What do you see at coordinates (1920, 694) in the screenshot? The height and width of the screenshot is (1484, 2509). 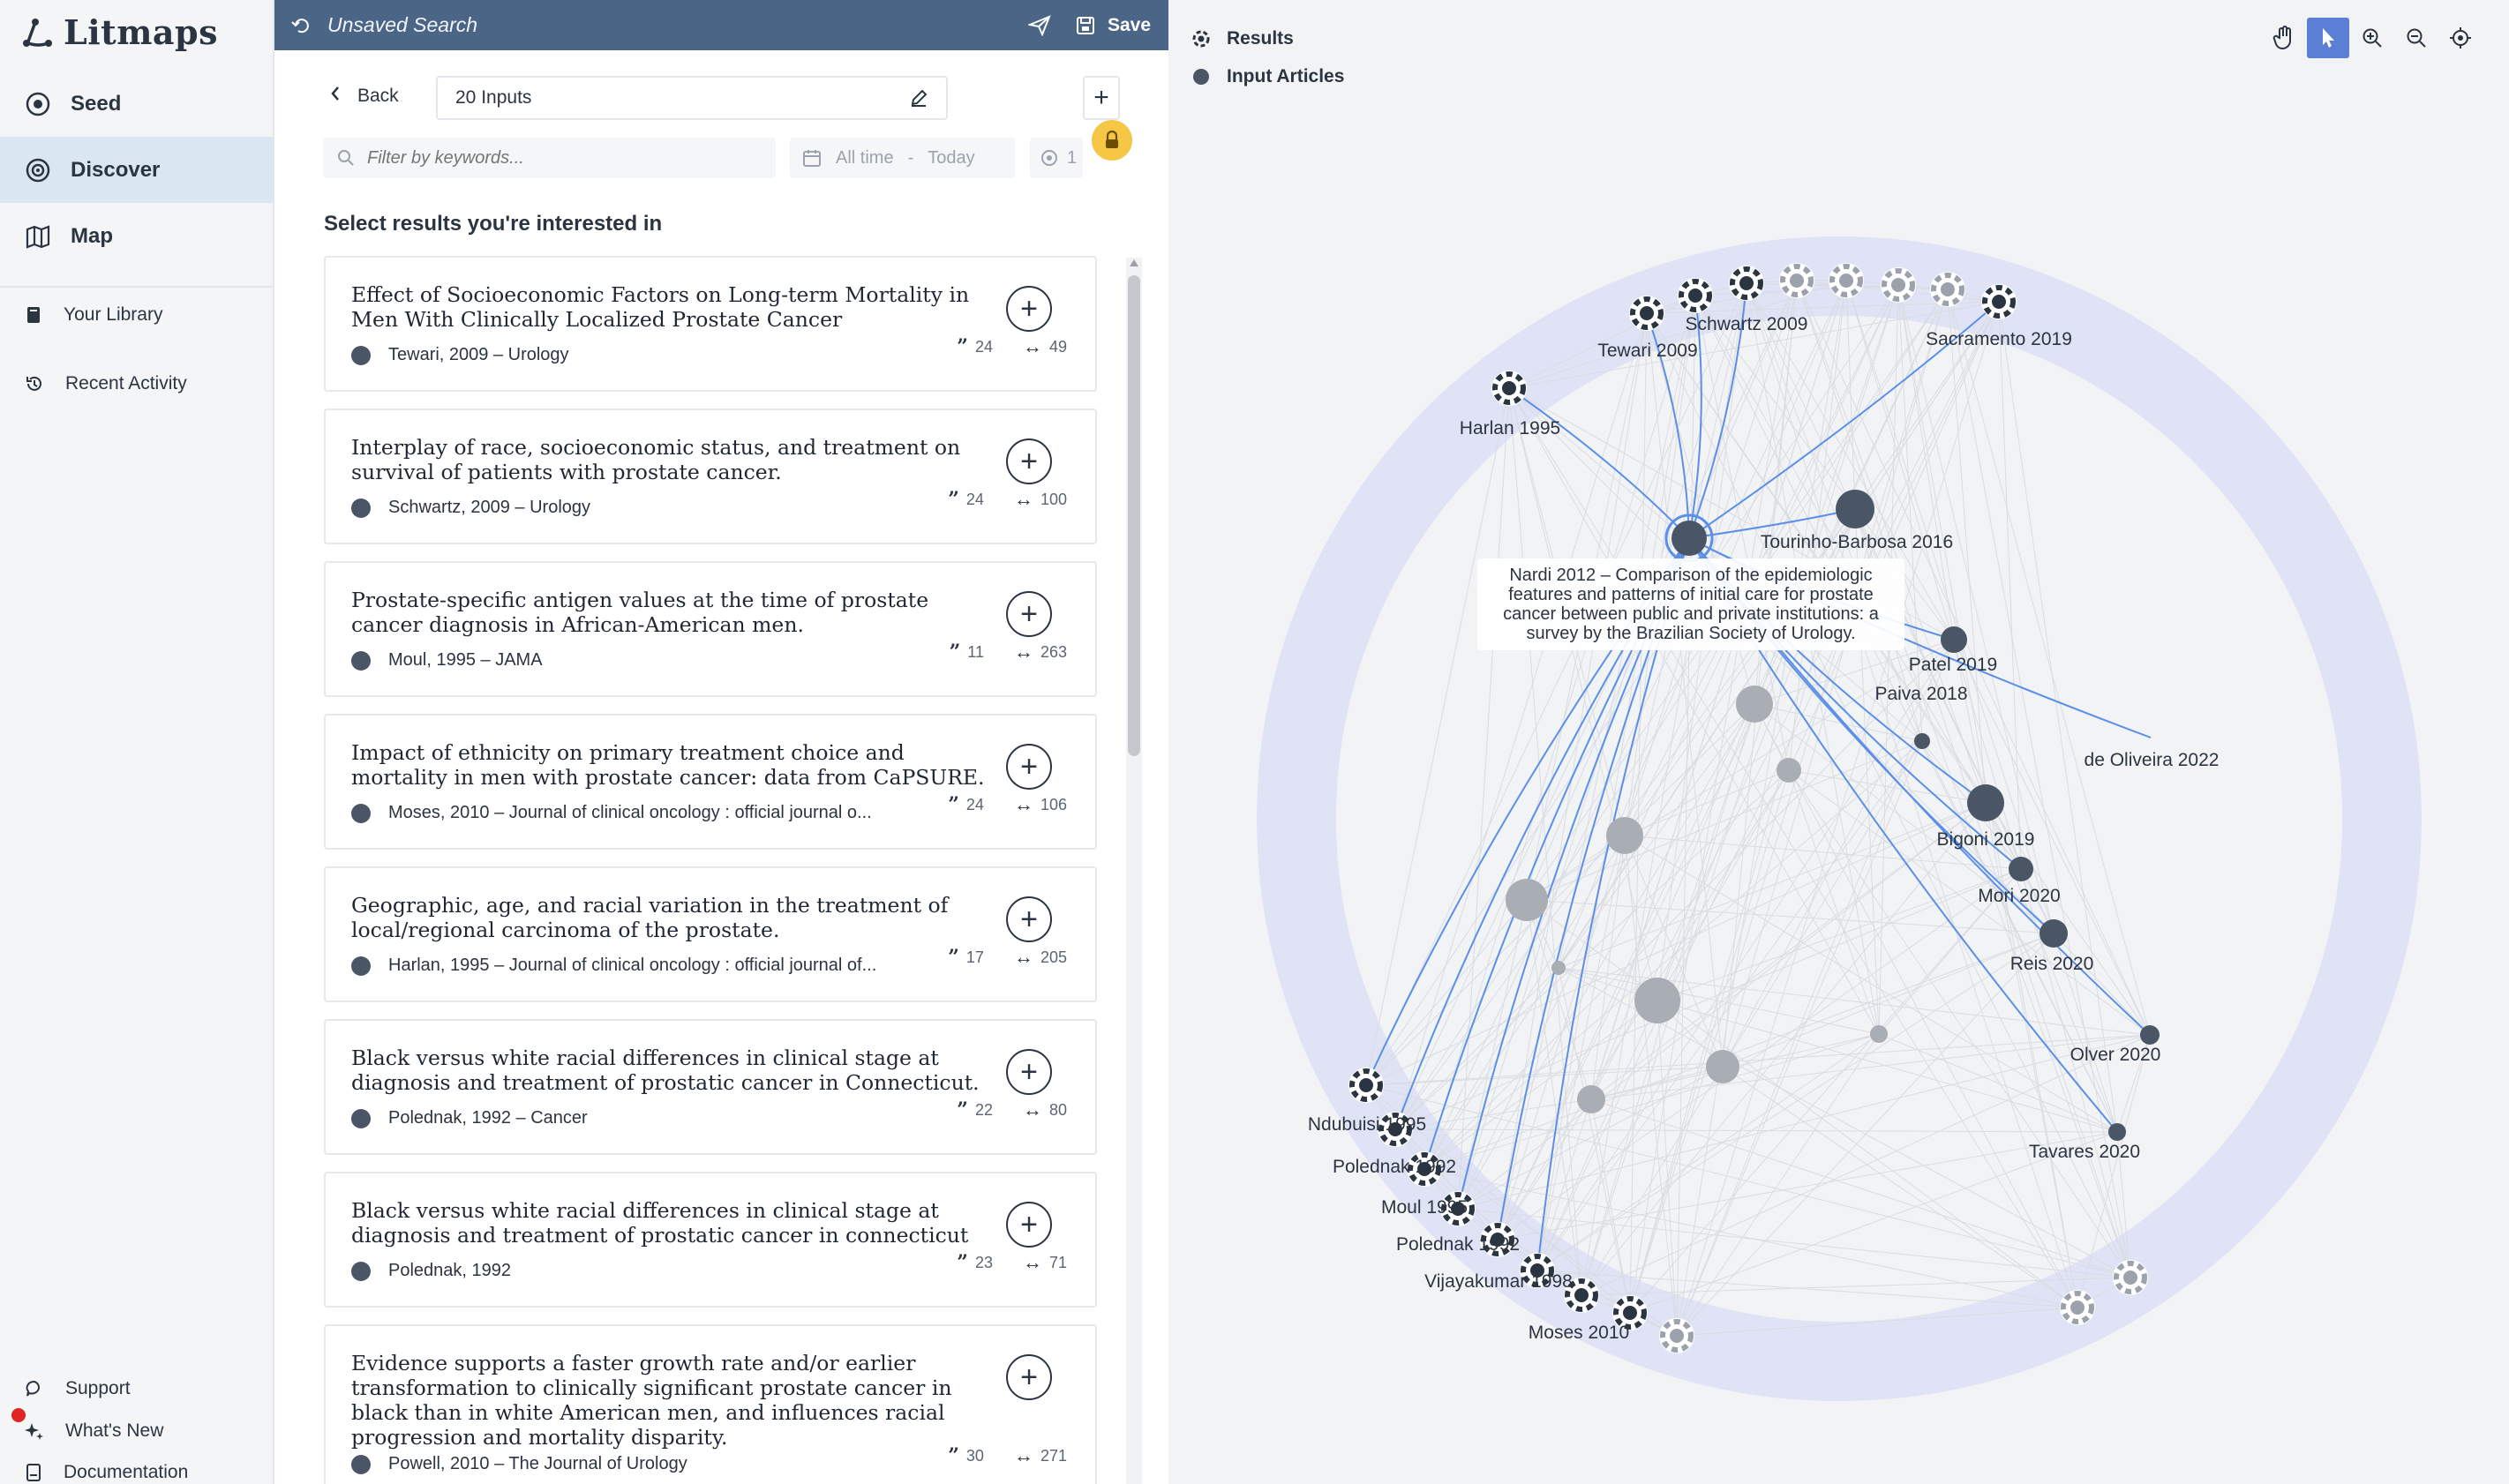 I see `node-label: Paiva 2018` at bounding box center [1920, 694].